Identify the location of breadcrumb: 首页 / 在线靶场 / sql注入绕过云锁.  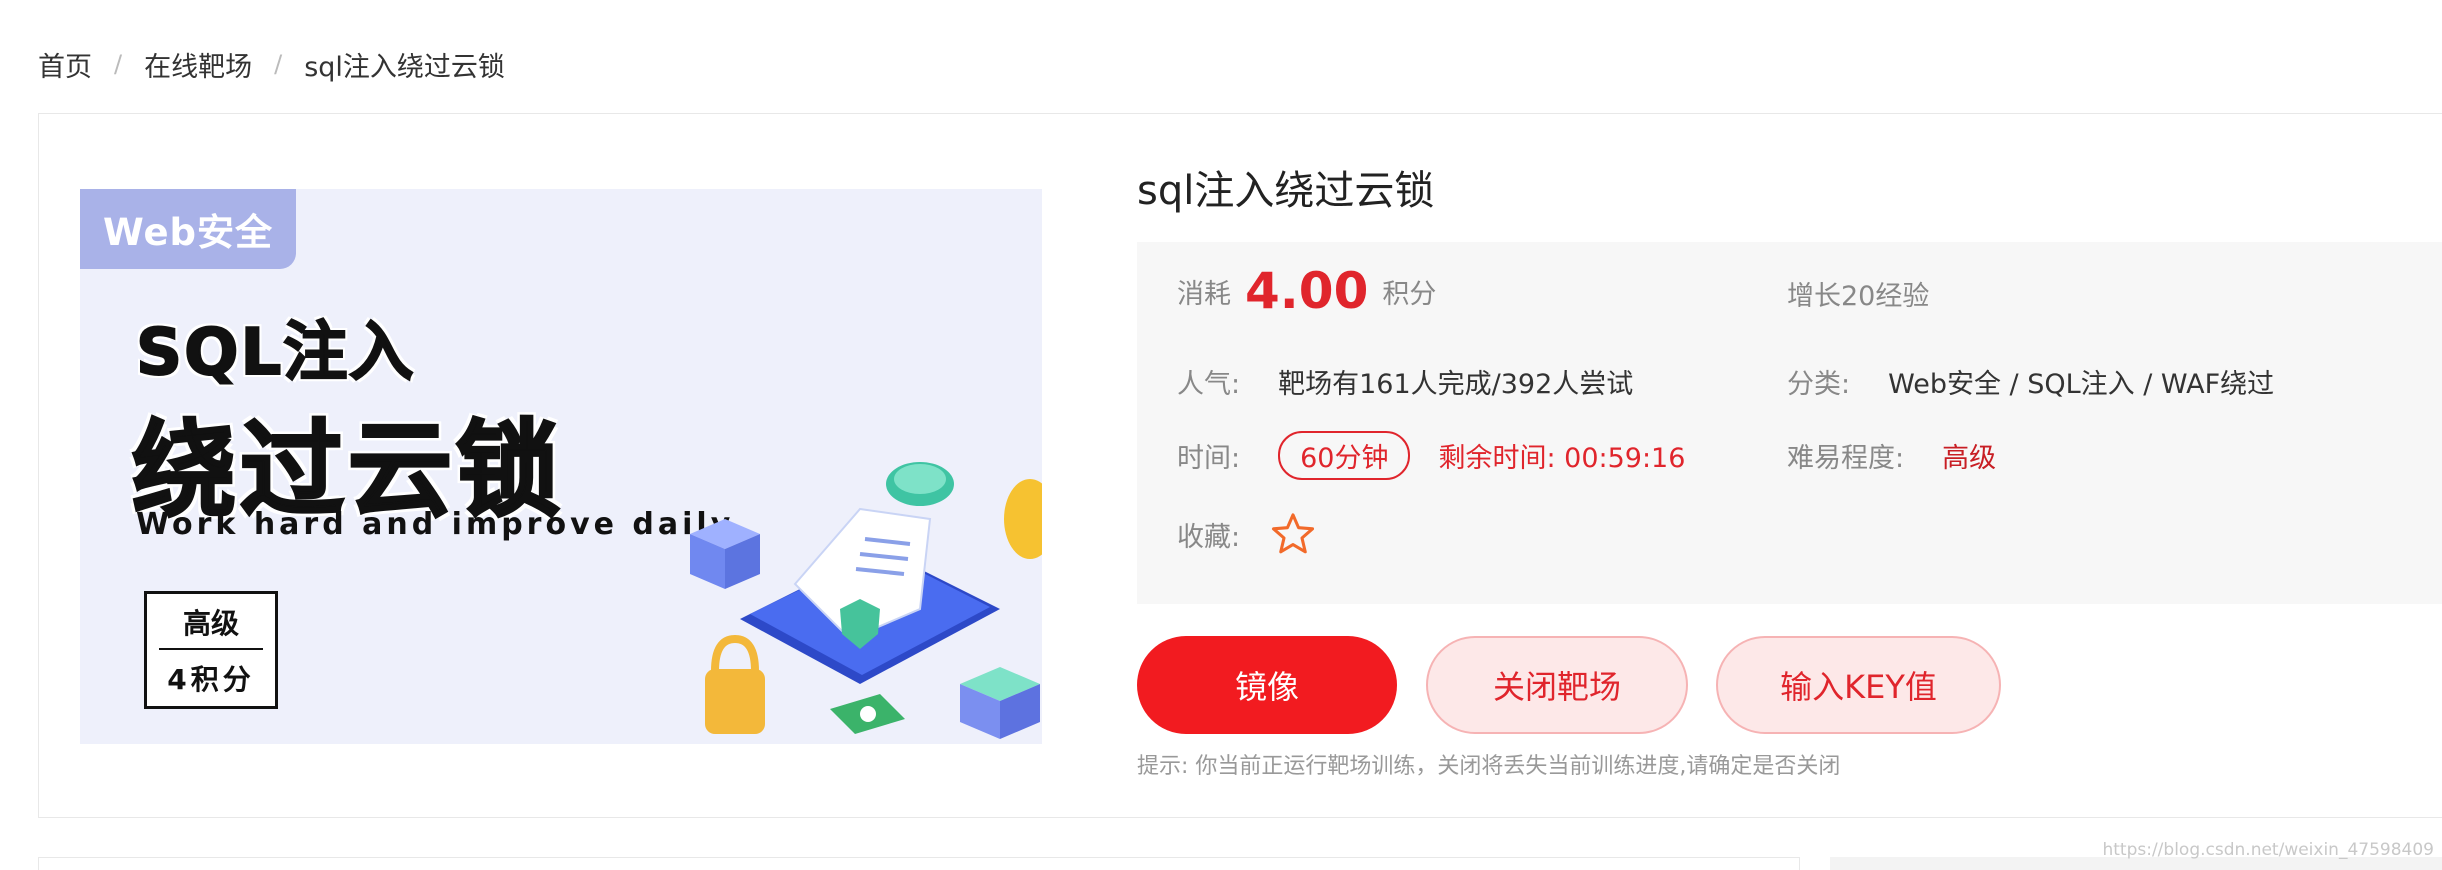
(271, 64).